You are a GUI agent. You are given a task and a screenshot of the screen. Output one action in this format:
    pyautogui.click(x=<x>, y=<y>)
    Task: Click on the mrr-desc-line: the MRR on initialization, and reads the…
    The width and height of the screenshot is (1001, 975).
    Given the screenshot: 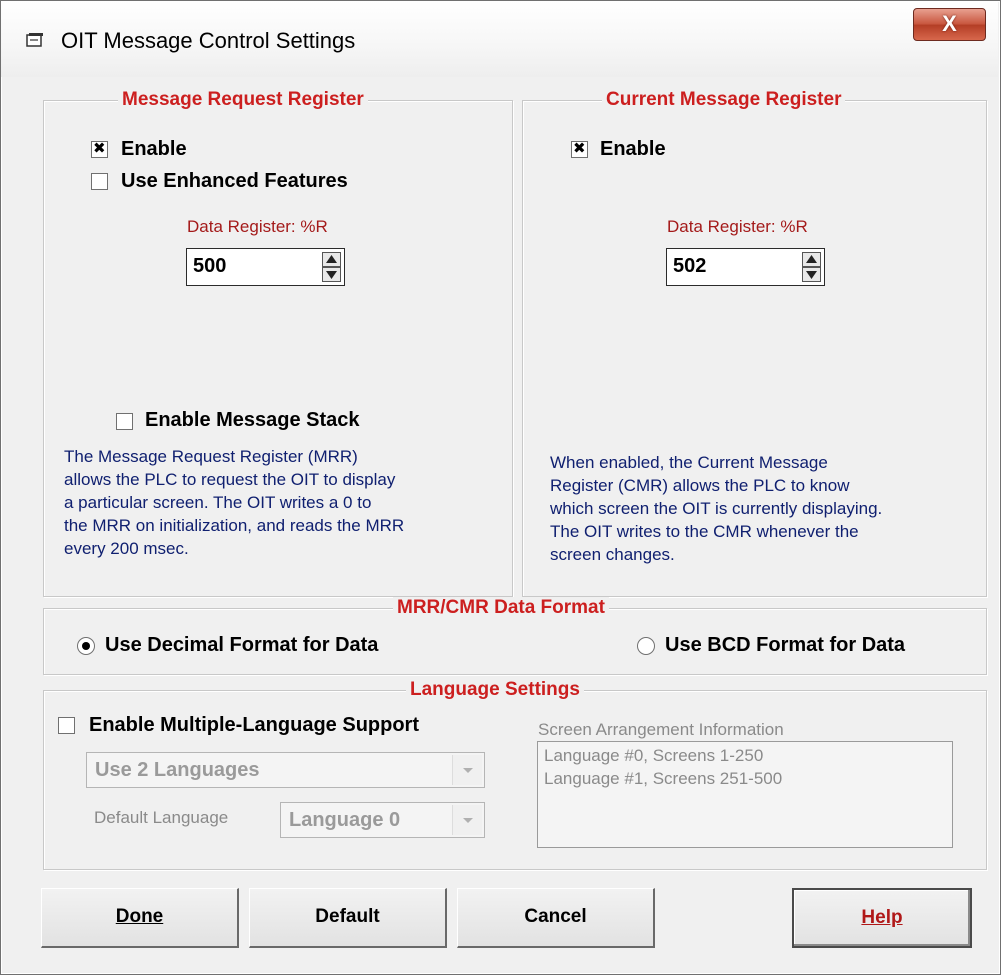 What is the action you would take?
    pyautogui.click(x=234, y=525)
    